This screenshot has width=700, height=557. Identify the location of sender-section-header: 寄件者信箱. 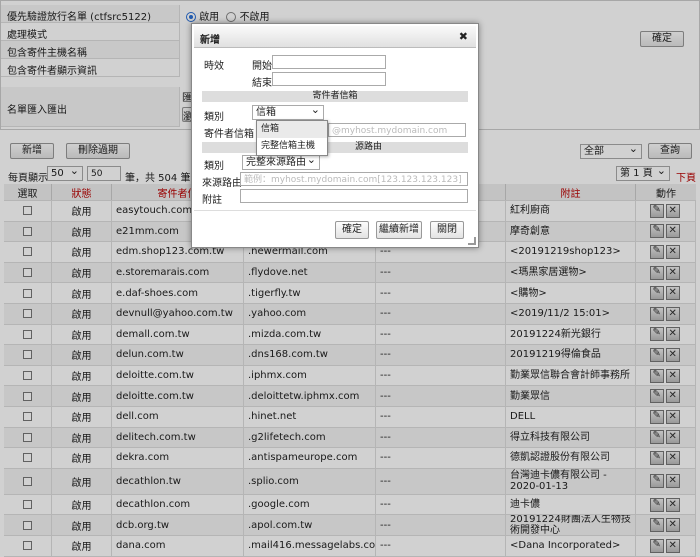
(335, 96).